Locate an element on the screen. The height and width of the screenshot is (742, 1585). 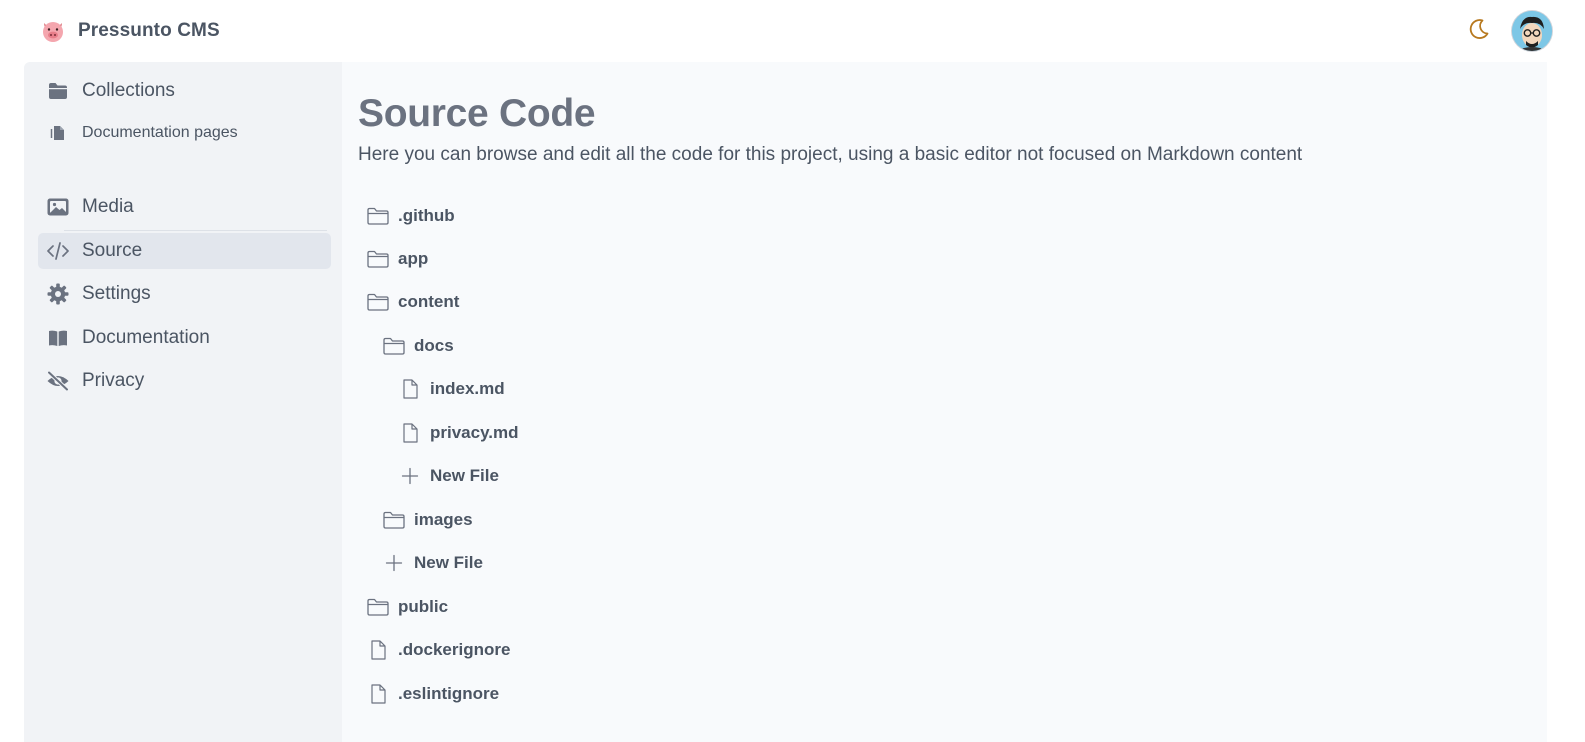
sidebar-item-label: Media is located at coordinates (108, 206).